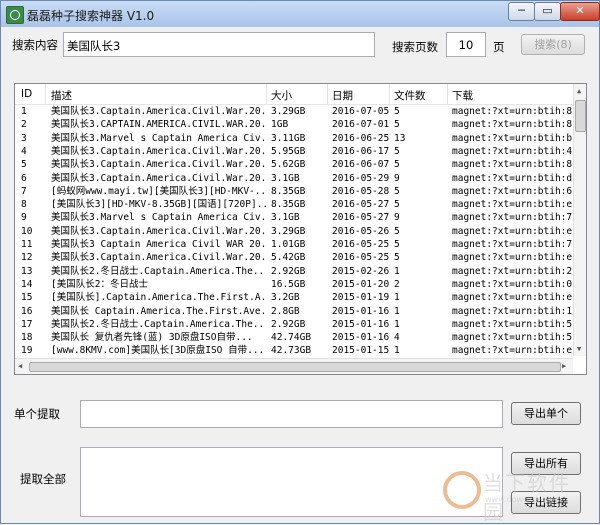 This screenshot has height=525, width=600. Describe the element at coordinates (580, 11) in the screenshot. I see `close-button: ✕` at that location.